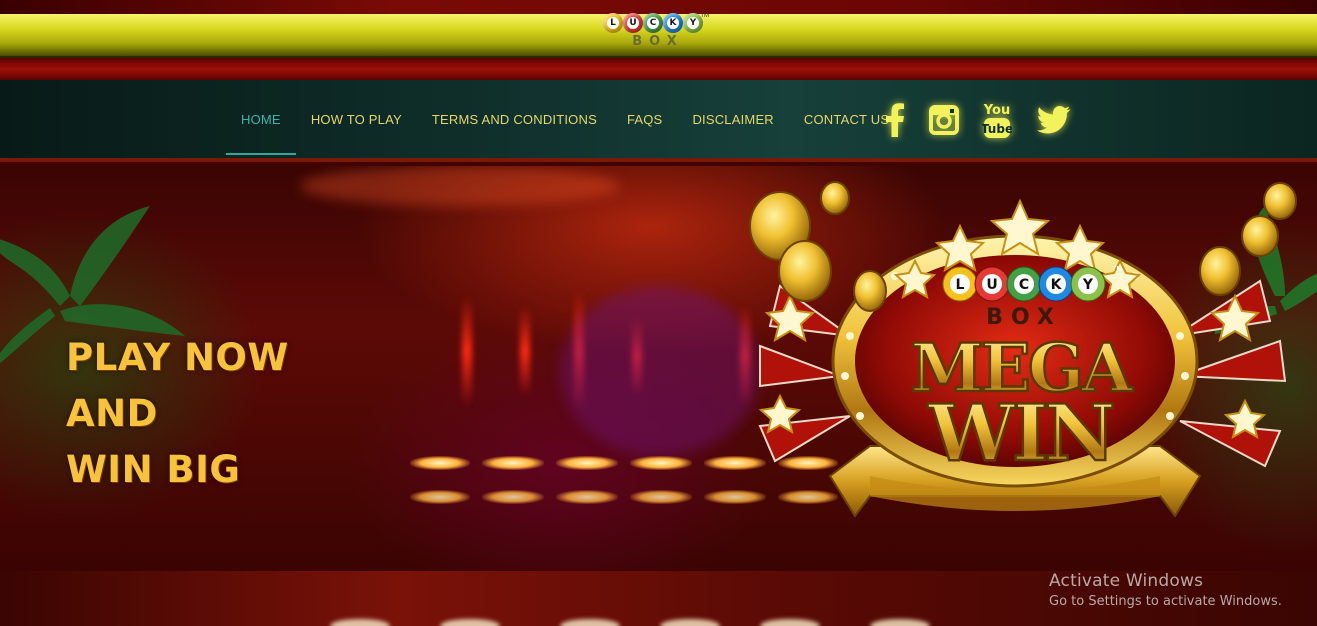 Image resolution: width=1317 pixels, height=626 pixels. Describe the element at coordinates (1116, 269) in the screenshot. I see `badge-trademark: TM` at that location.